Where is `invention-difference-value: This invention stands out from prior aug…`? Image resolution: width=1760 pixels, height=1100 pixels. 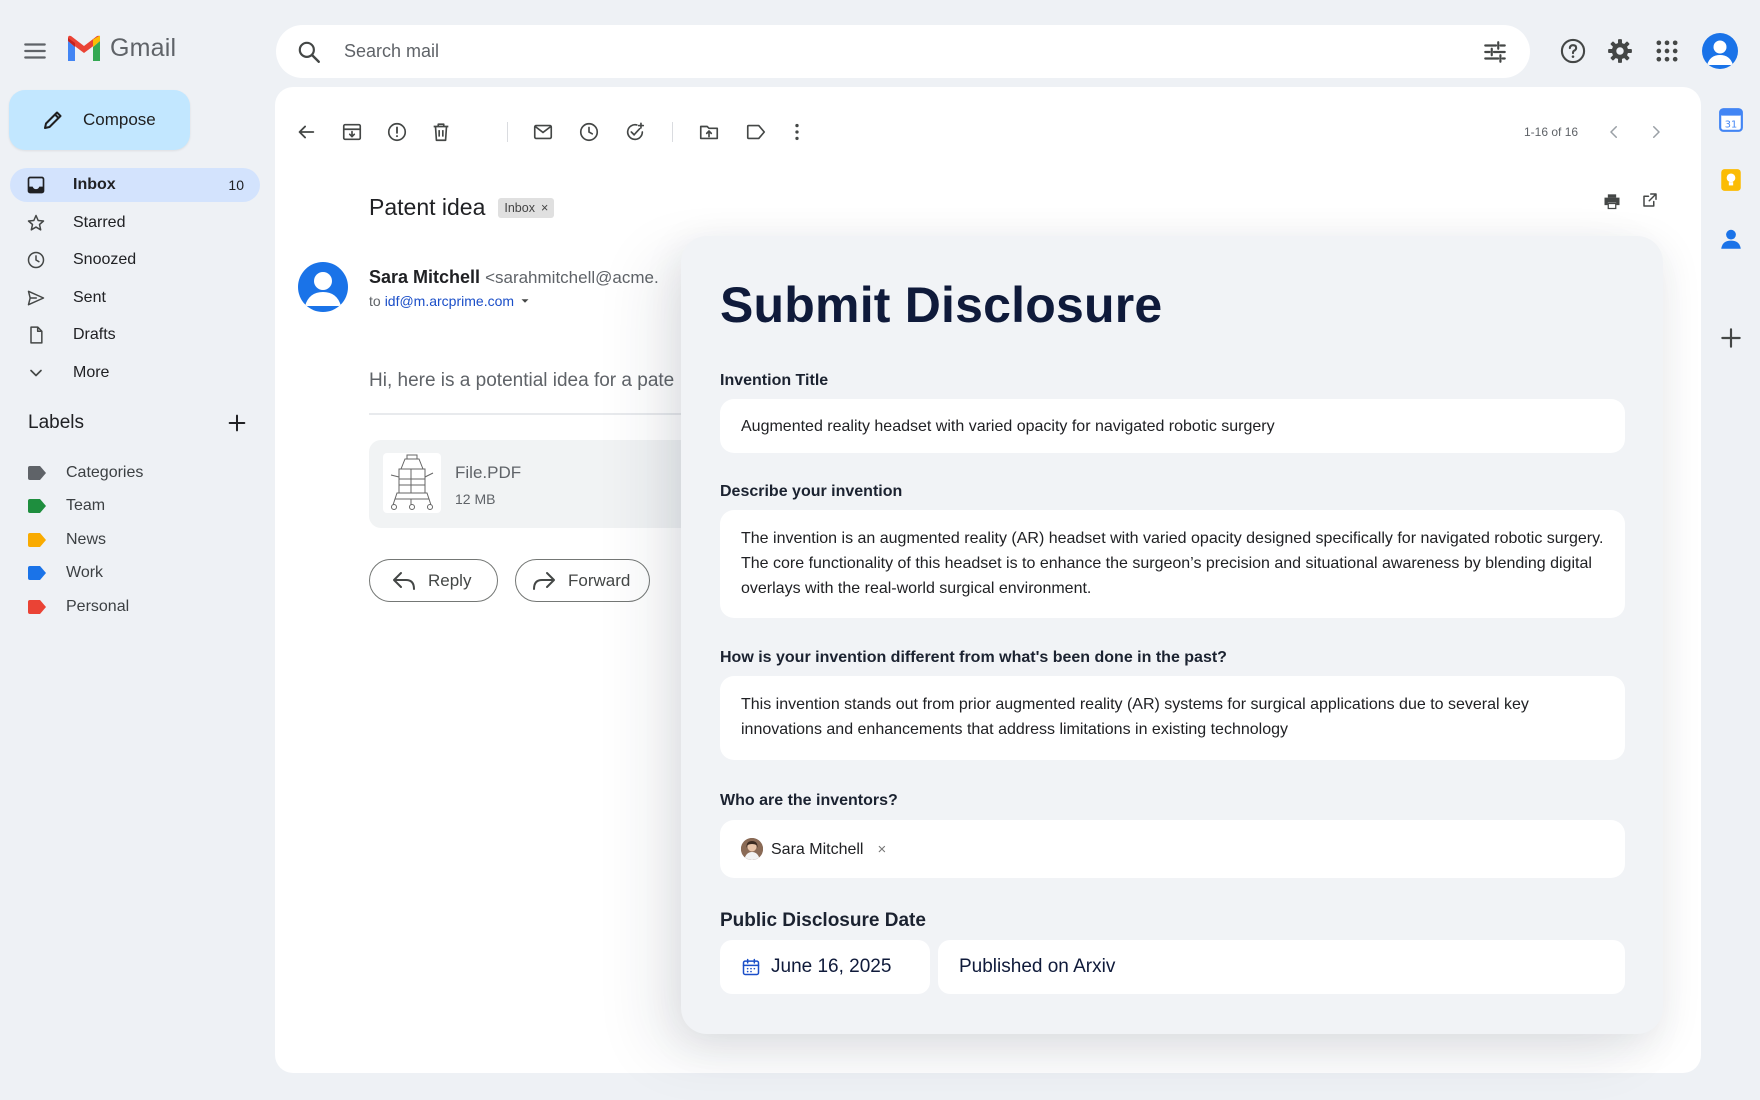 invention-difference-value: This invention stands out from prior aug… is located at coordinates (1135, 717).